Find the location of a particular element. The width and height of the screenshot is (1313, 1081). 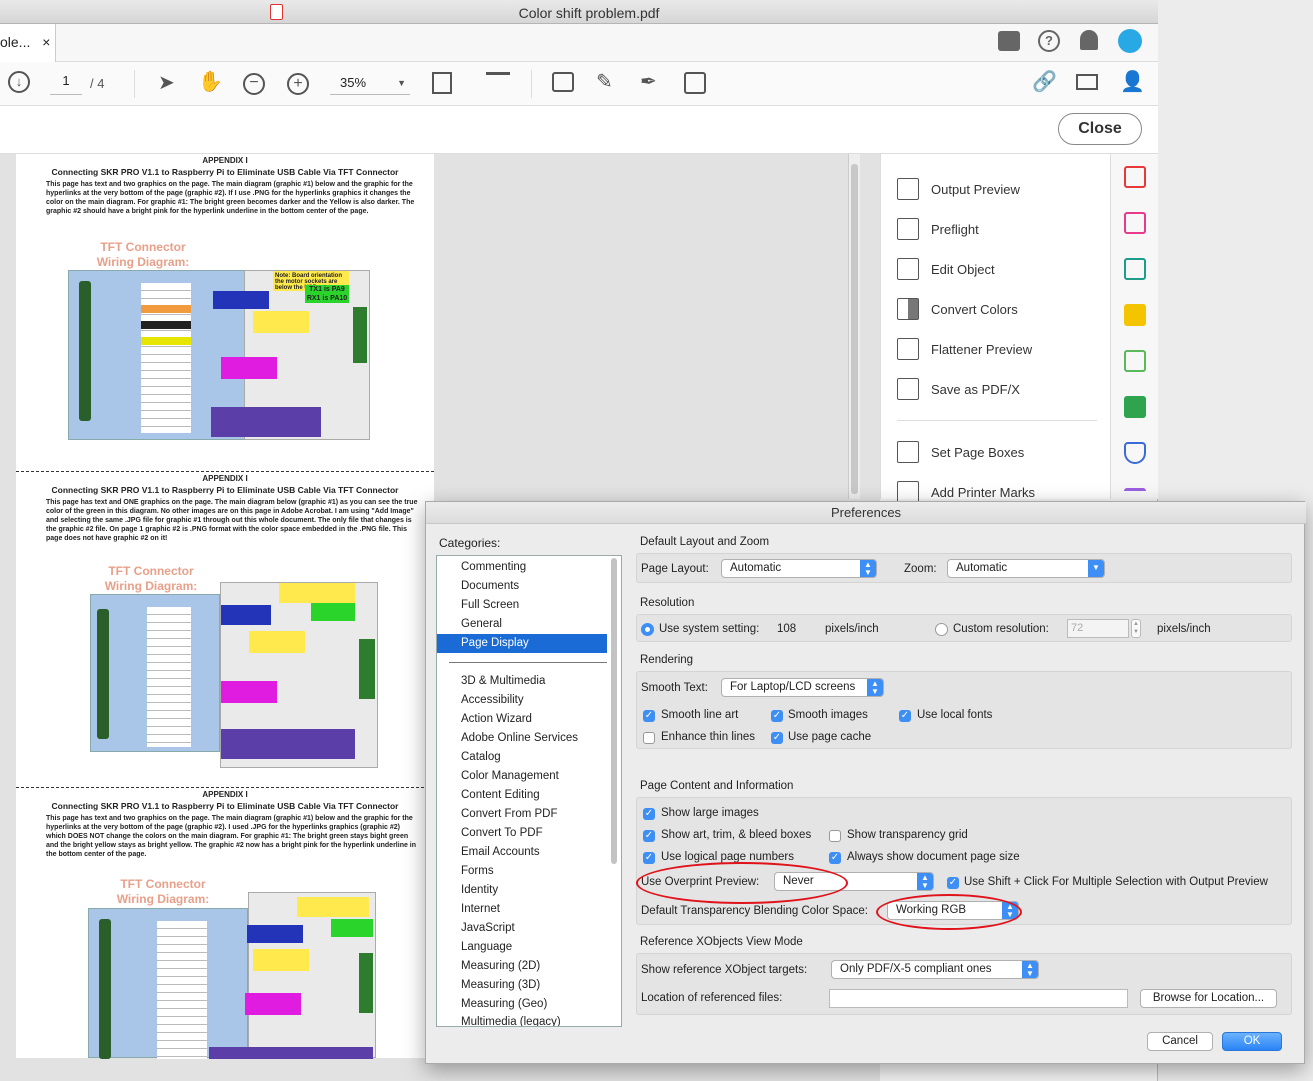

compare-icon is located at coordinates (1135, 361).